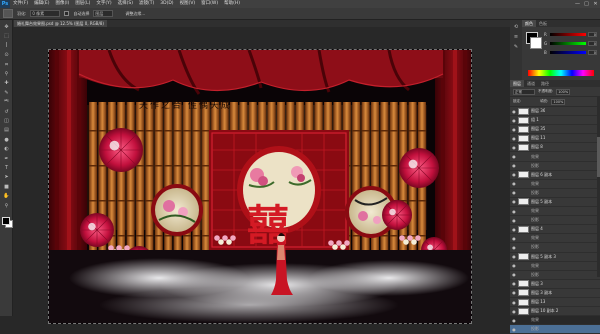 The height and width of the screenshot is (334, 600). What do you see at coordinates (20, 4) in the screenshot?
I see `menu-item: 文件(F)` at bounding box center [20, 4].